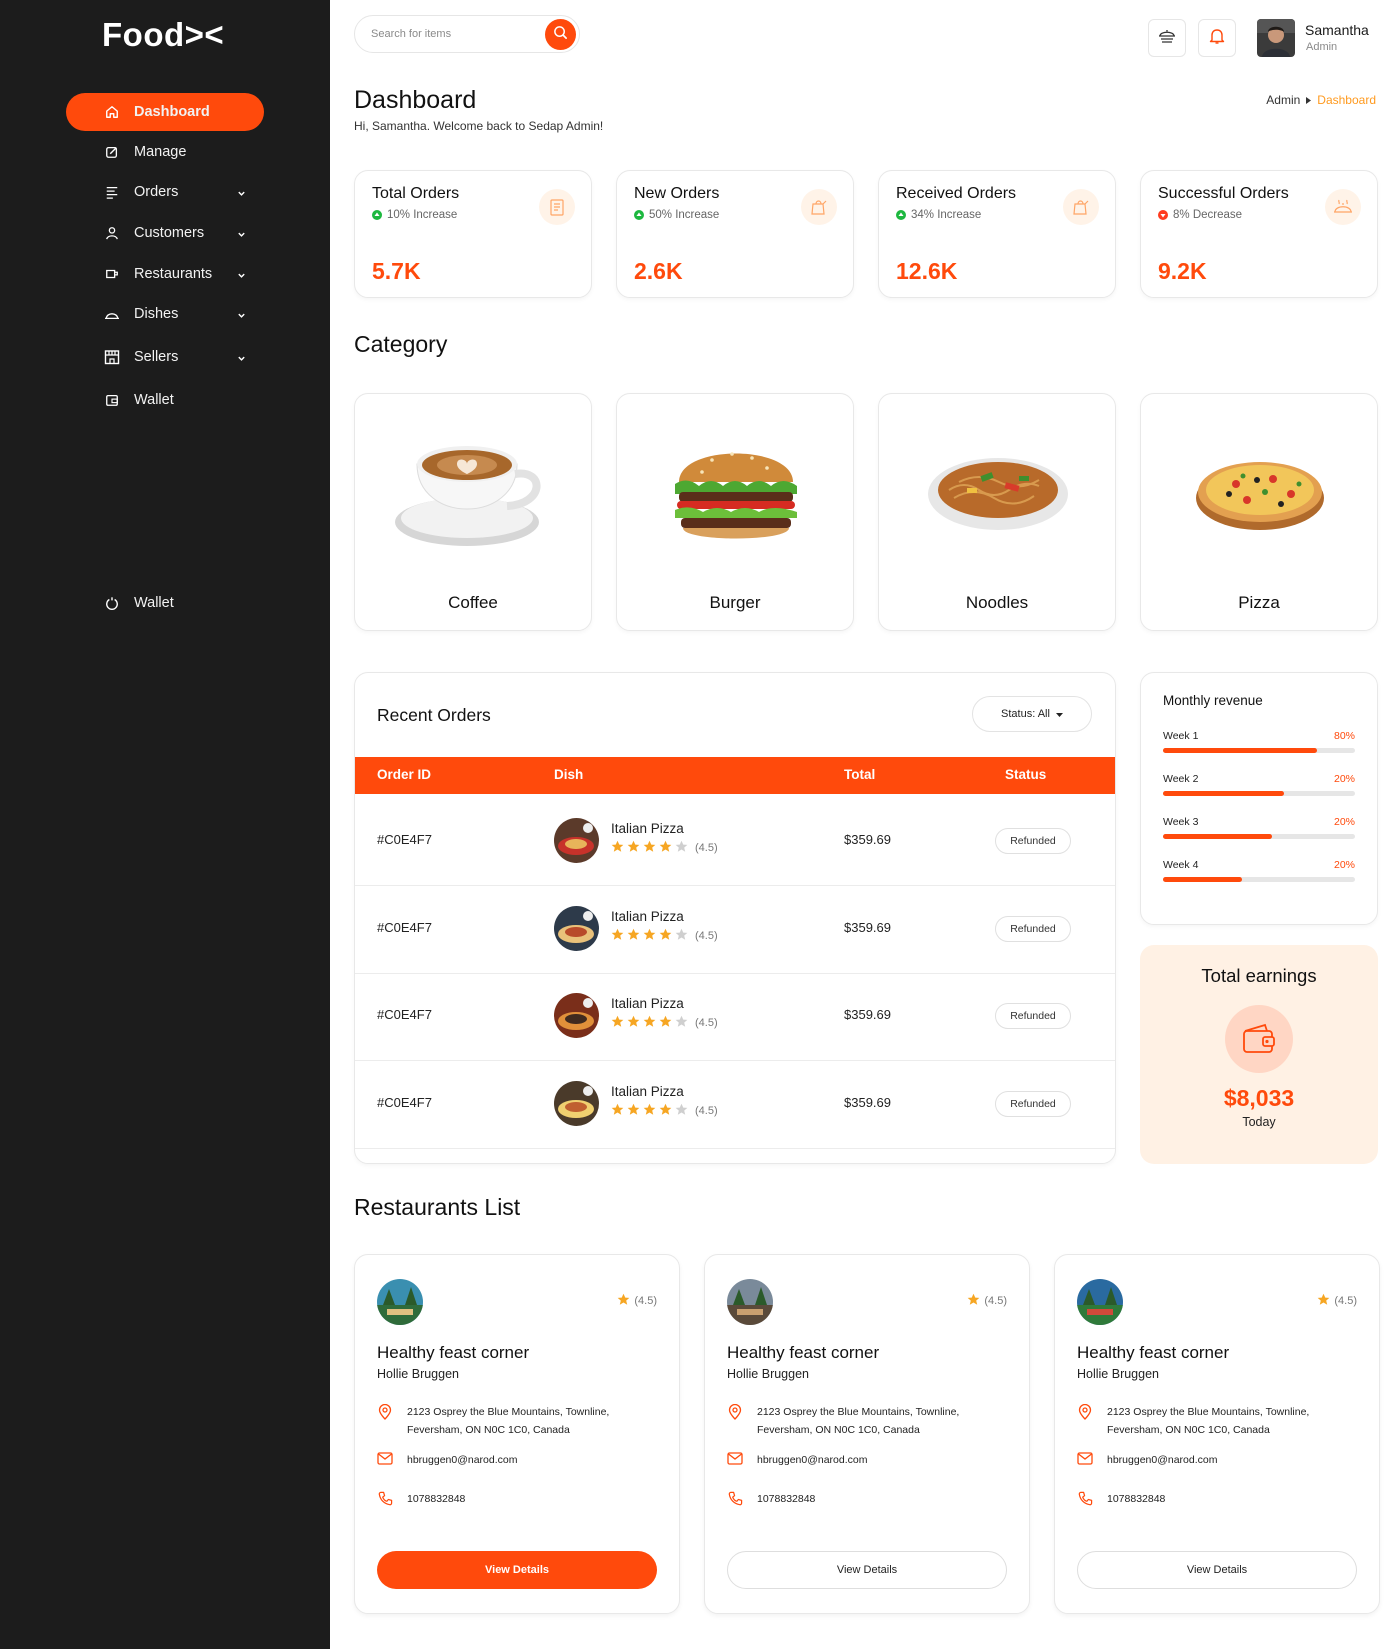  Describe the element at coordinates (156, 314) in the screenshot. I see `sidebar-item-label: Dishes` at that location.